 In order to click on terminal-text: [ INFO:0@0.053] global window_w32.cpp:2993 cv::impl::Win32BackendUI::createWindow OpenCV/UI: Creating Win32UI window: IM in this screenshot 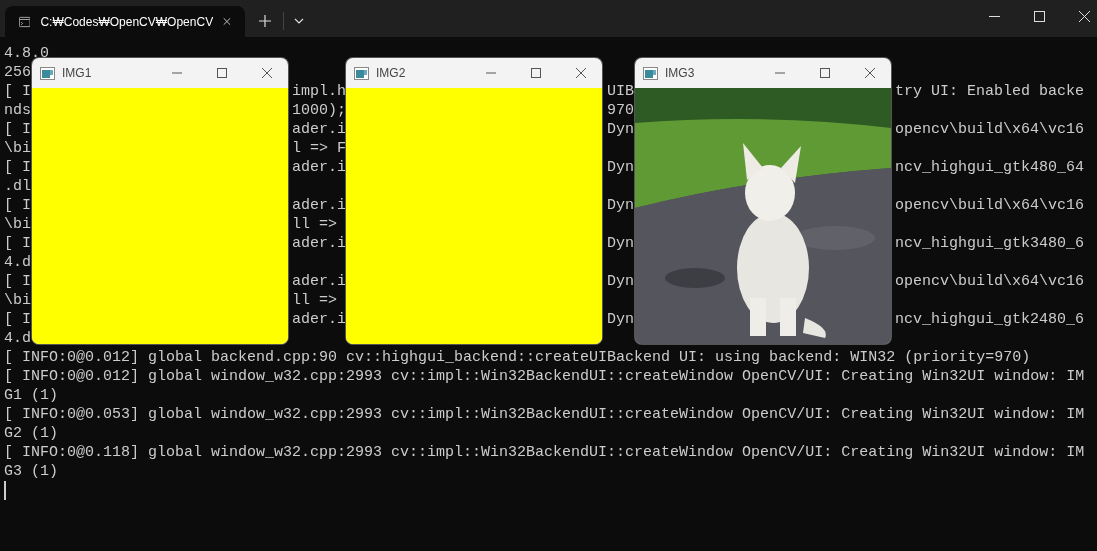, I will do `click(544, 414)`.